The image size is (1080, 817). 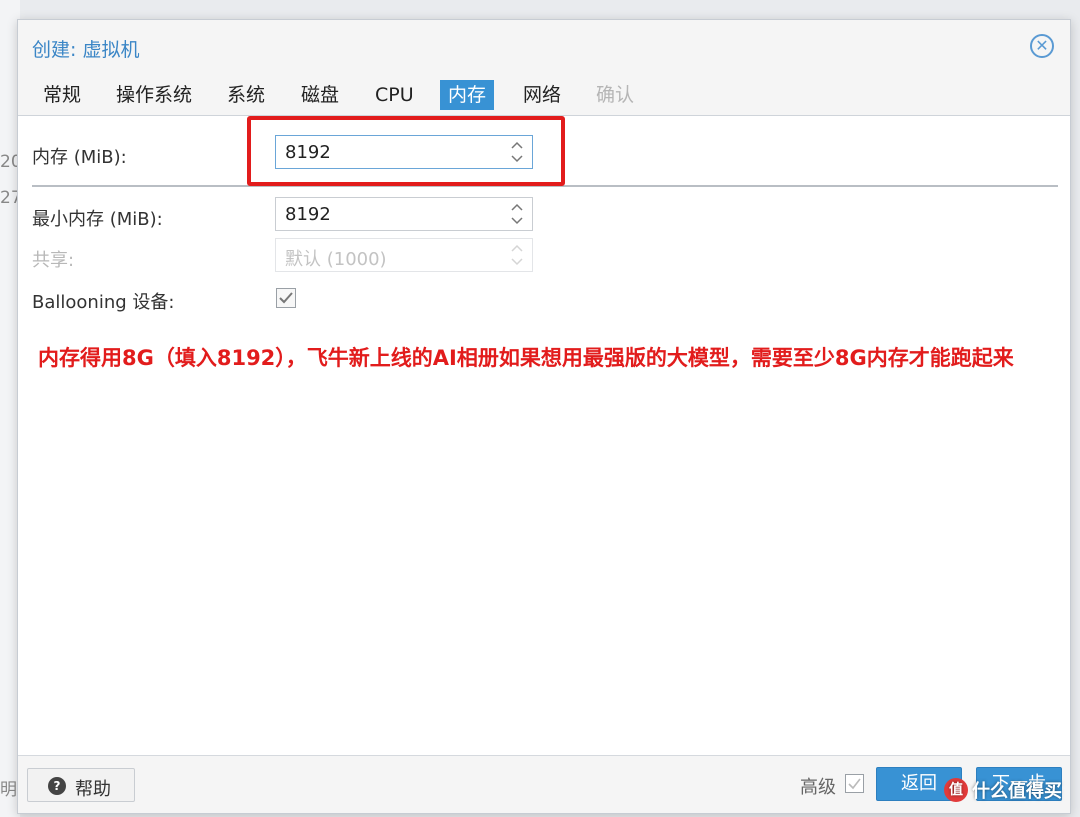 What do you see at coordinates (79, 157) in the screenshot?
I see `memory-label: 内存 (MiB):` at bounding box center [79, 157].